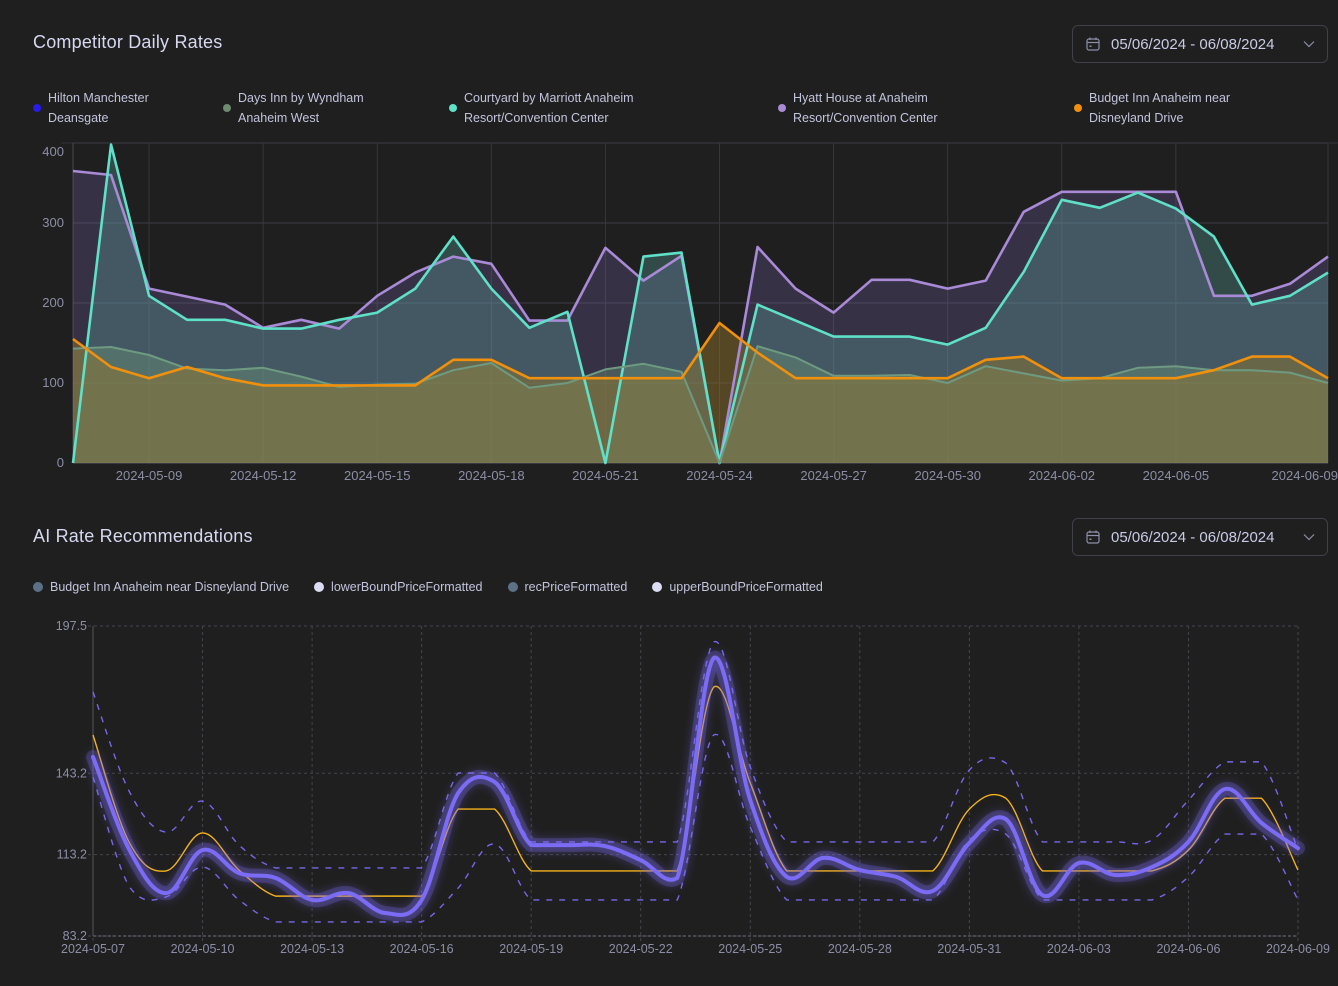 The image size is (1338, 986). I want to click on y-tick-label: 143.2, so click(71, 773).